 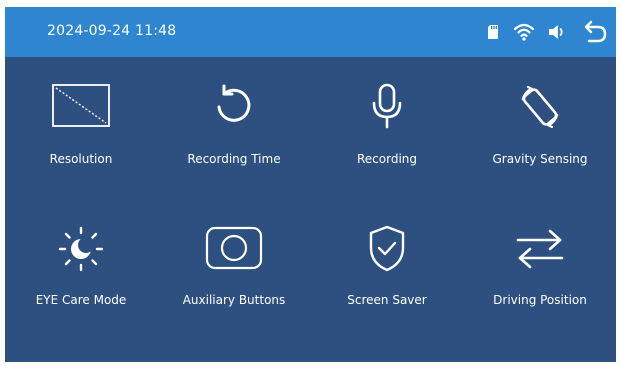 What do you see at coordinates (81, 284) in the screenshot?
I see `eye-care-mode-button: EYE Care Mode` at bounding box center [81, 284].